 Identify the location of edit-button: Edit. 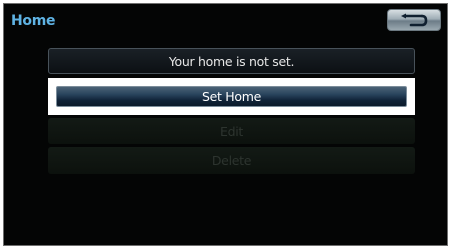
(231, 131).